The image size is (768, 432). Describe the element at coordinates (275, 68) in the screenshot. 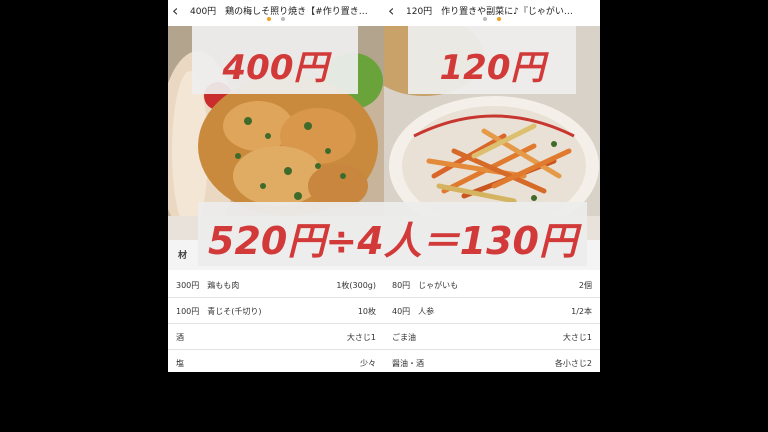

I see `price-label: 400円` at that location.